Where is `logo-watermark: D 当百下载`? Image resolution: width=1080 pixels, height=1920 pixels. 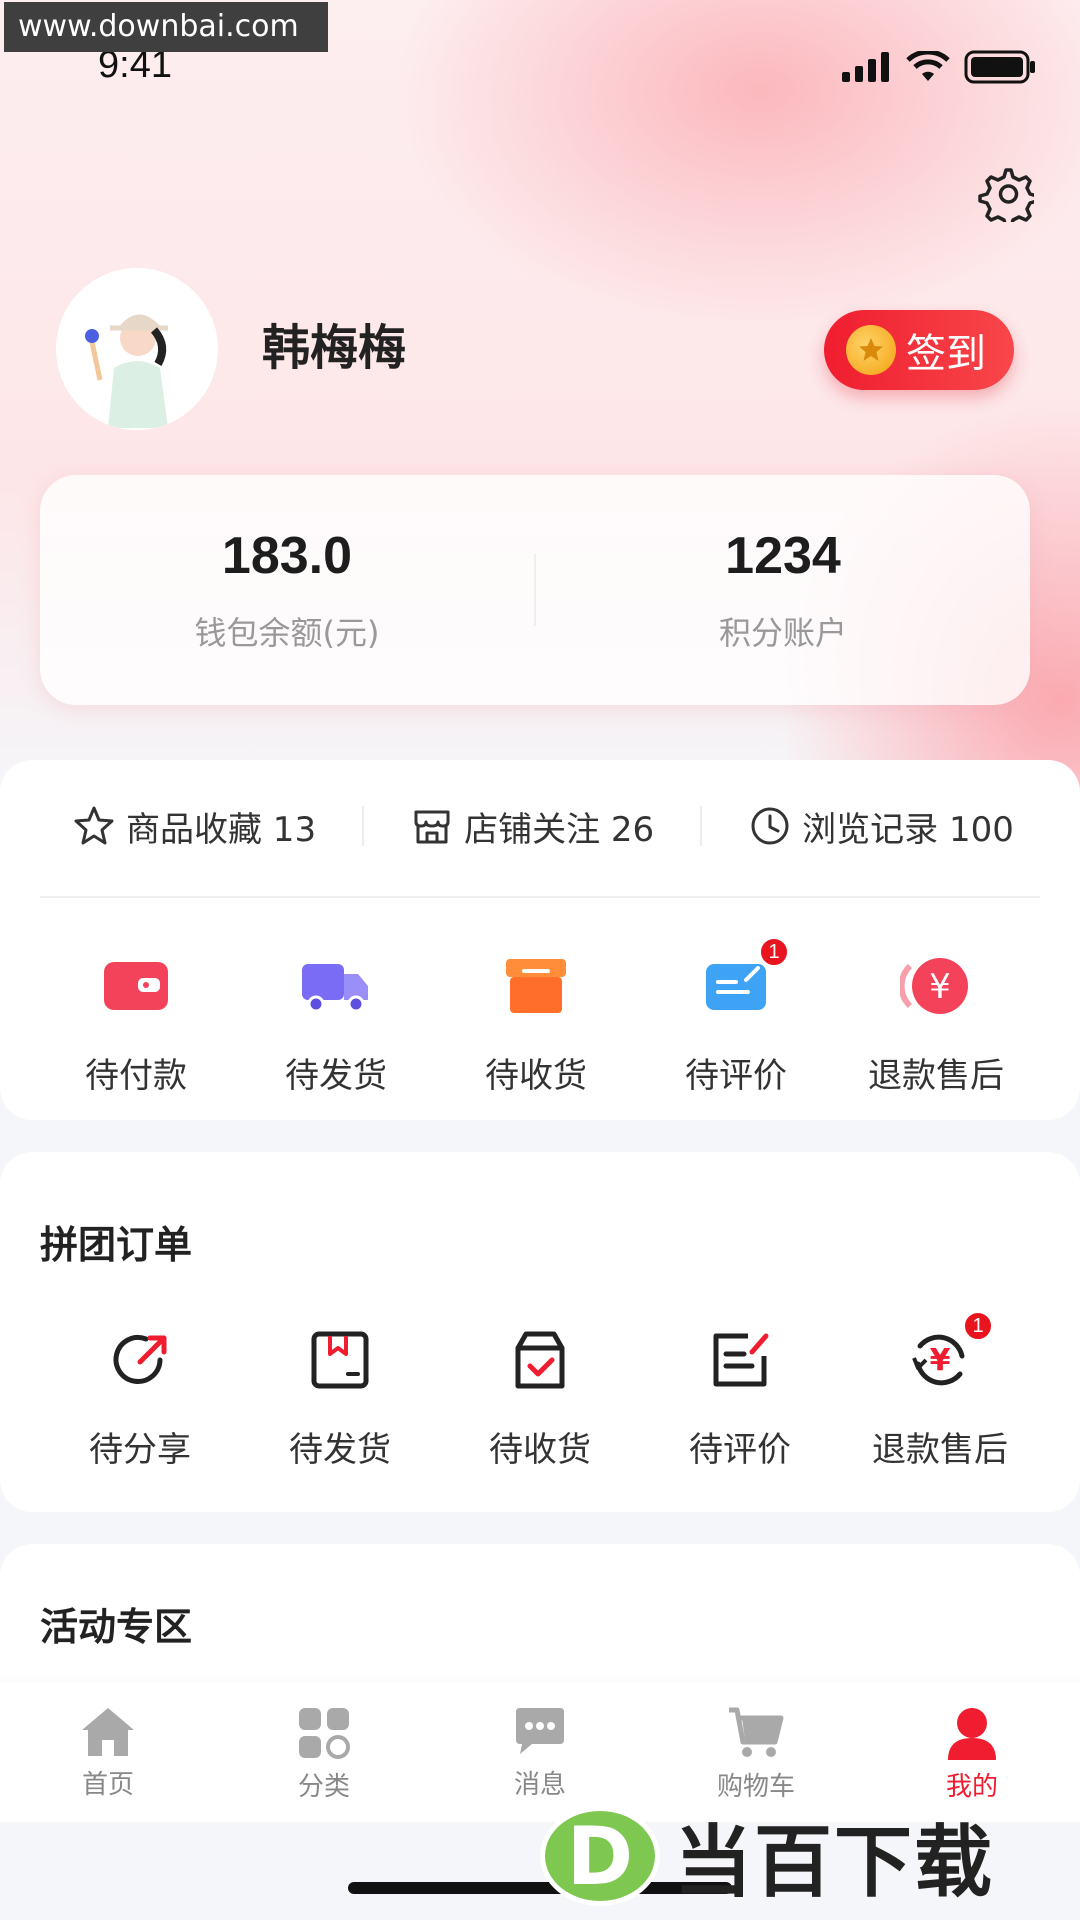
logo-watermark: D 当百下载 is located at coordinates (767, 1856).